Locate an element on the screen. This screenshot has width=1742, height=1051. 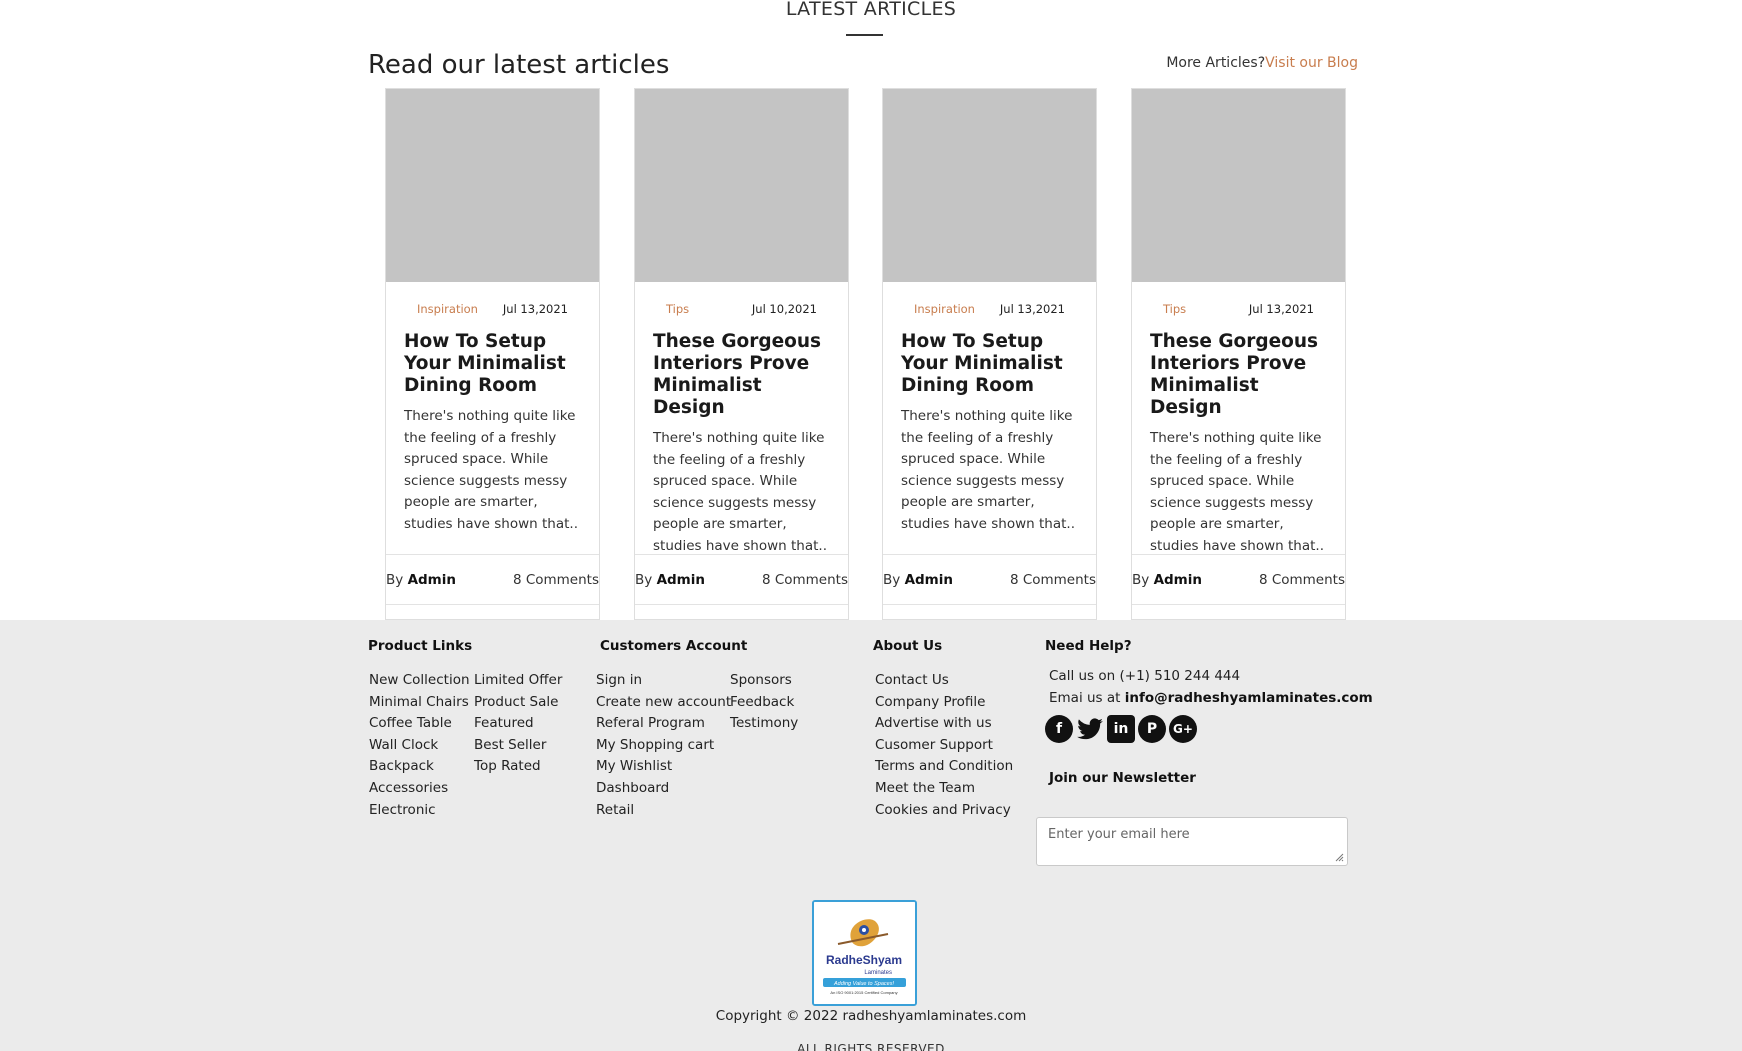
footer-link: Product Sale is located at coordinates (518, 703).